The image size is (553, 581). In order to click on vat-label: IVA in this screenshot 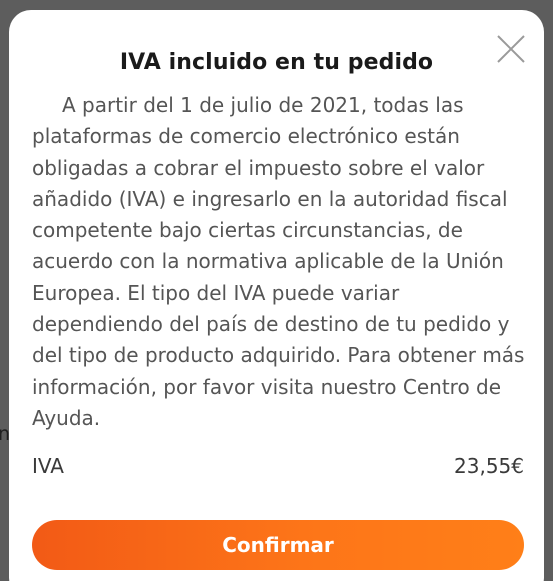, I will do `click(48, 466)`.